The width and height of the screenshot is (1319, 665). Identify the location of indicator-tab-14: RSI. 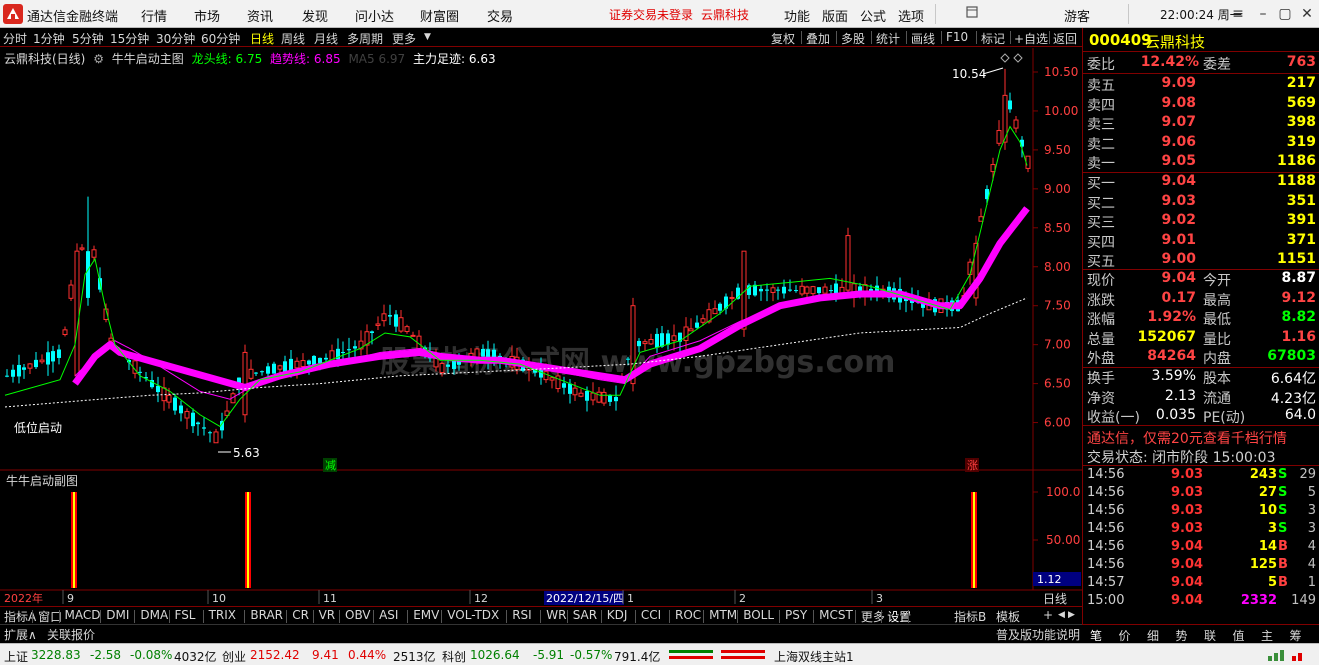
(522, 615).